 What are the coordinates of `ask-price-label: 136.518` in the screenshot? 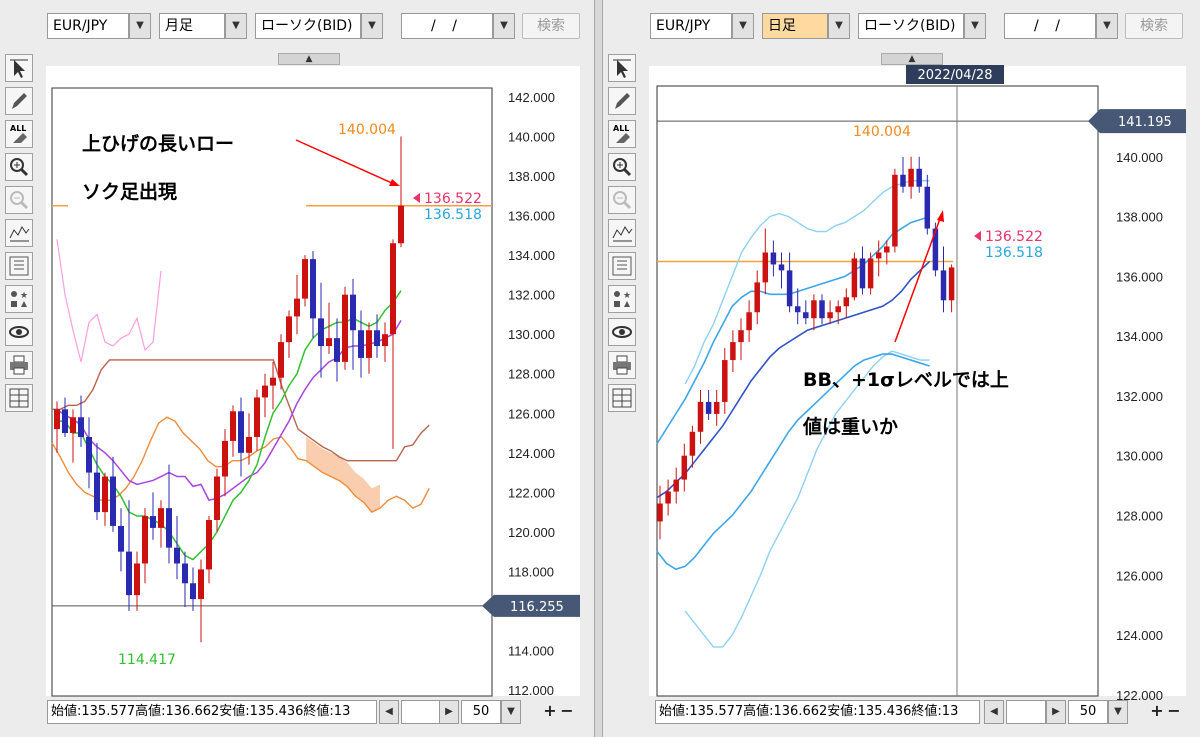 It's located at (1014, 253).